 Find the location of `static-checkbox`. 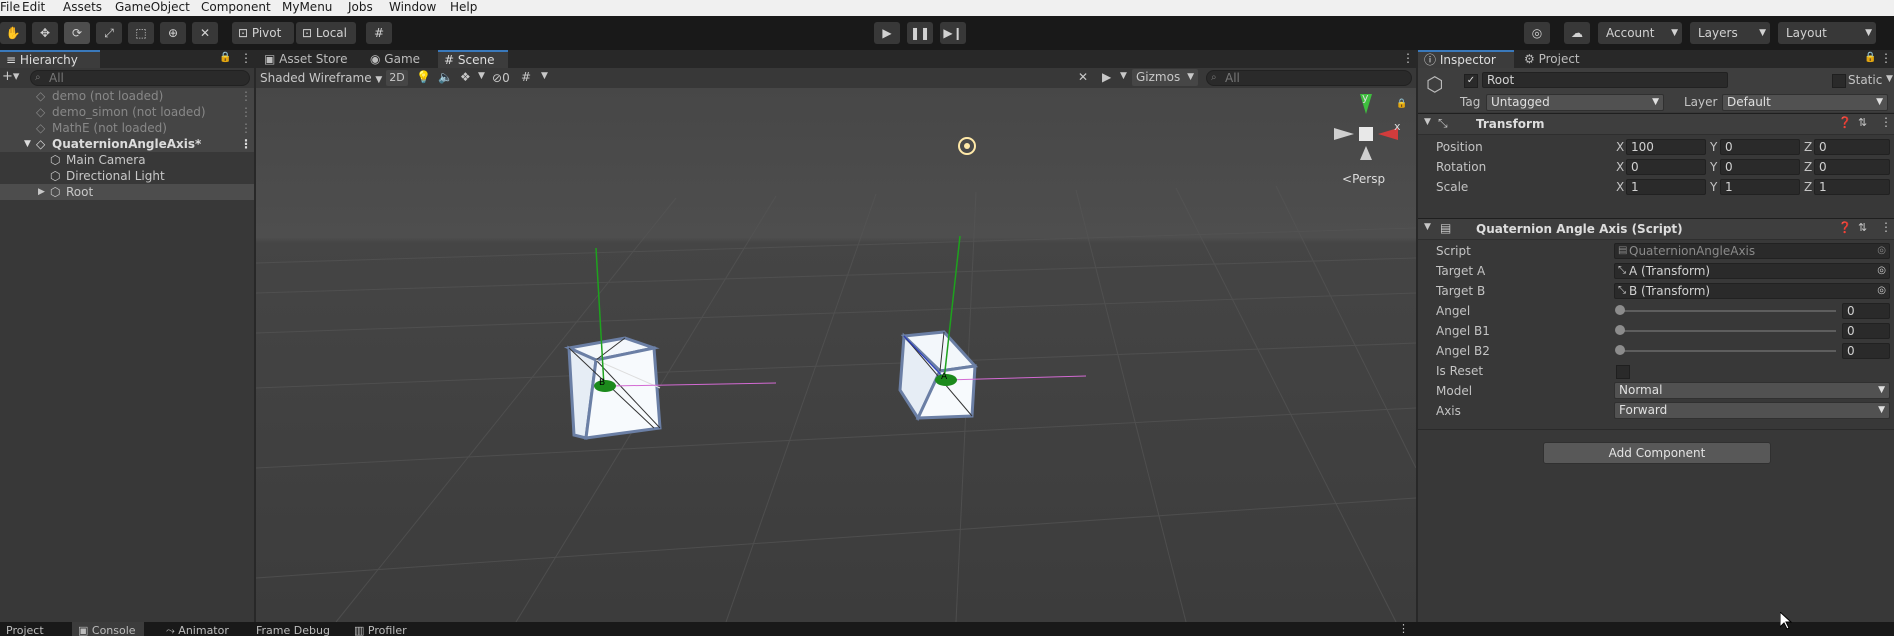

static-checkbox is located at coordinates (1839, 81).